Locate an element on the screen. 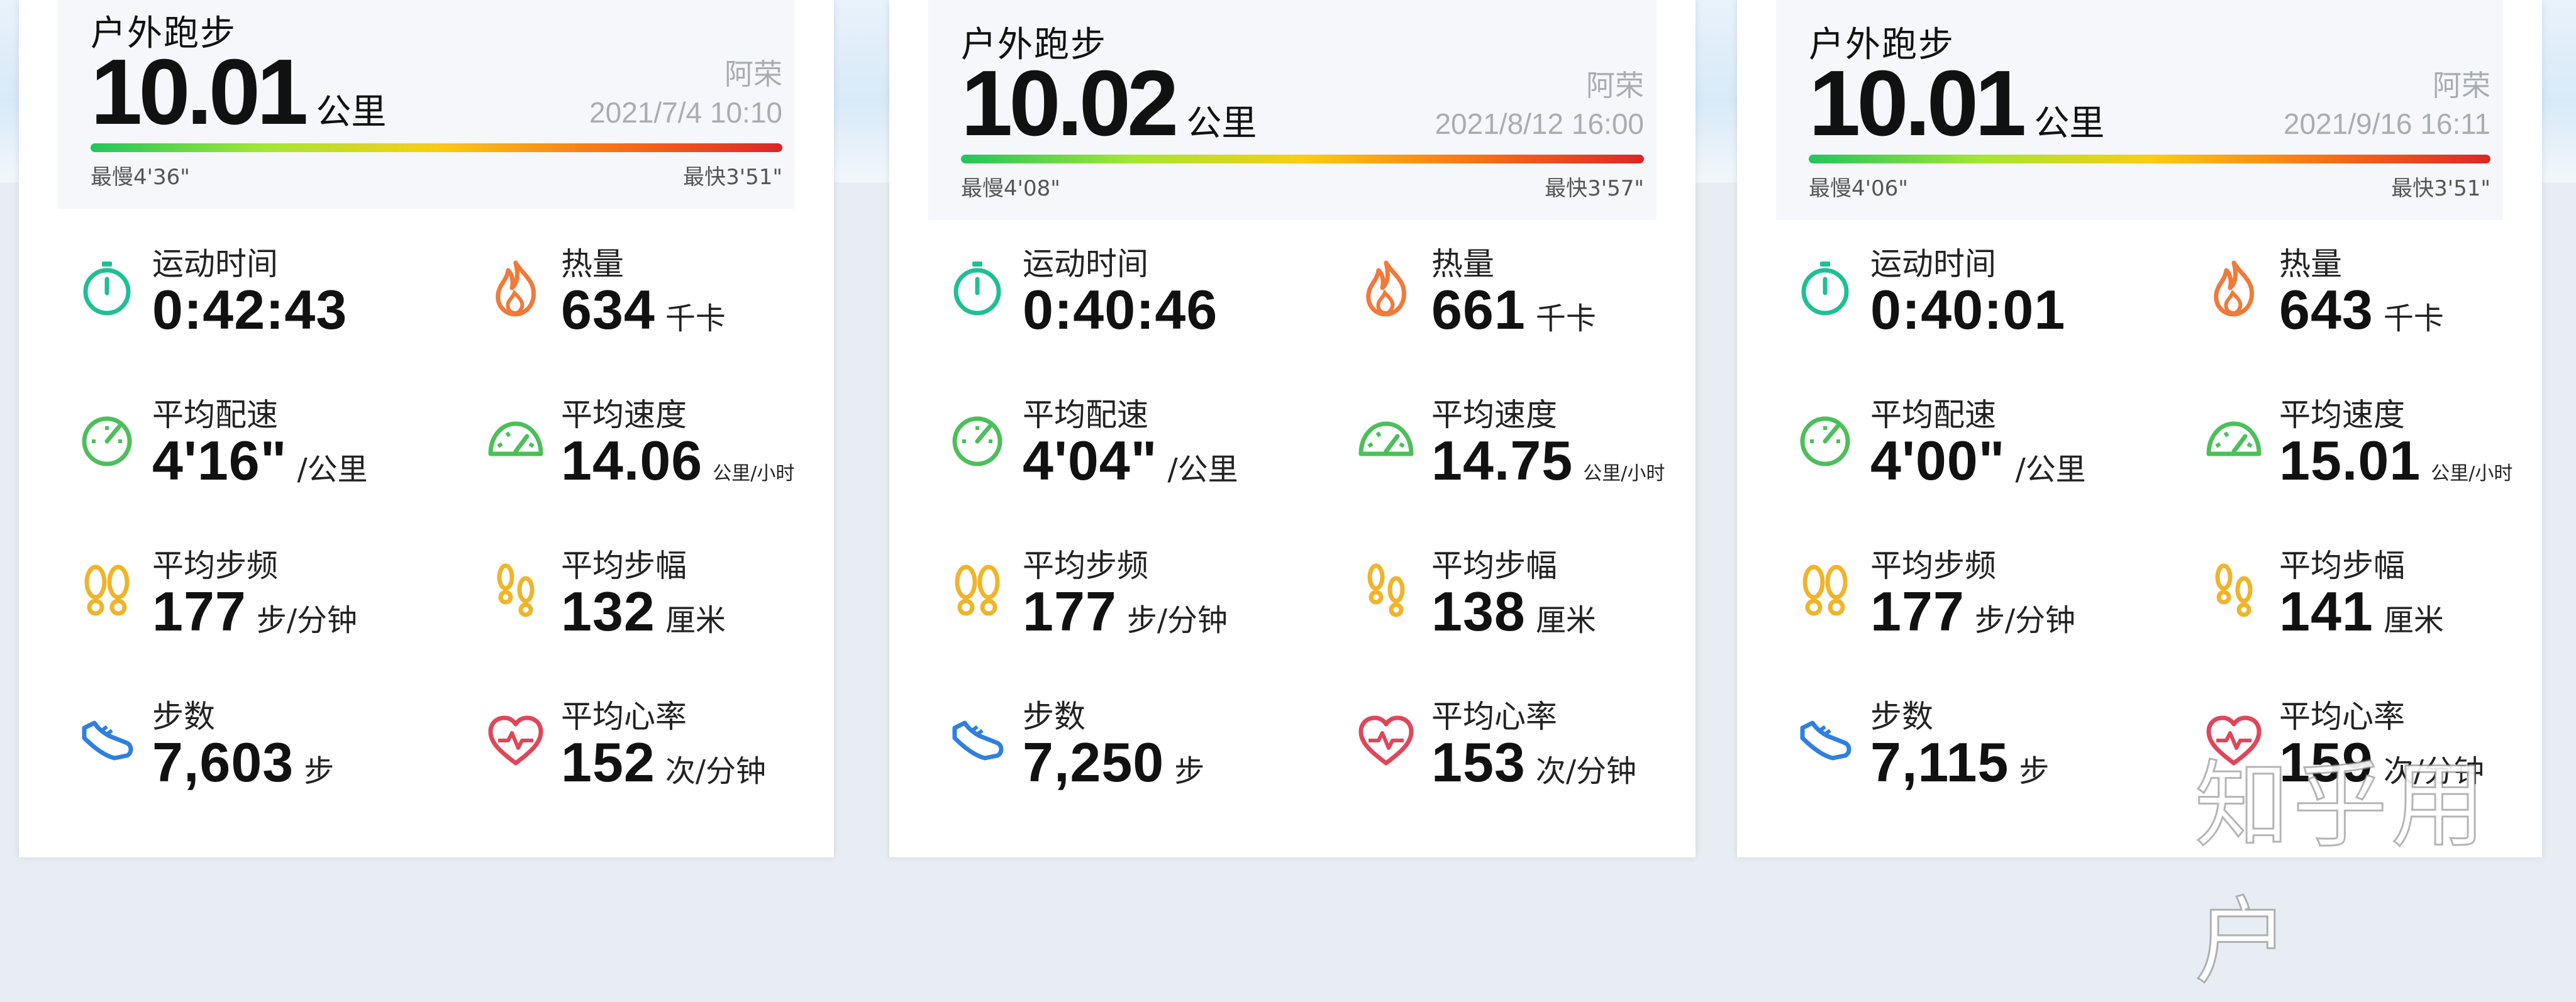 The height and width of the screenshot is (1002, 2576). metric-value-row: 132 厘米 is located at coordinates (643, 612).